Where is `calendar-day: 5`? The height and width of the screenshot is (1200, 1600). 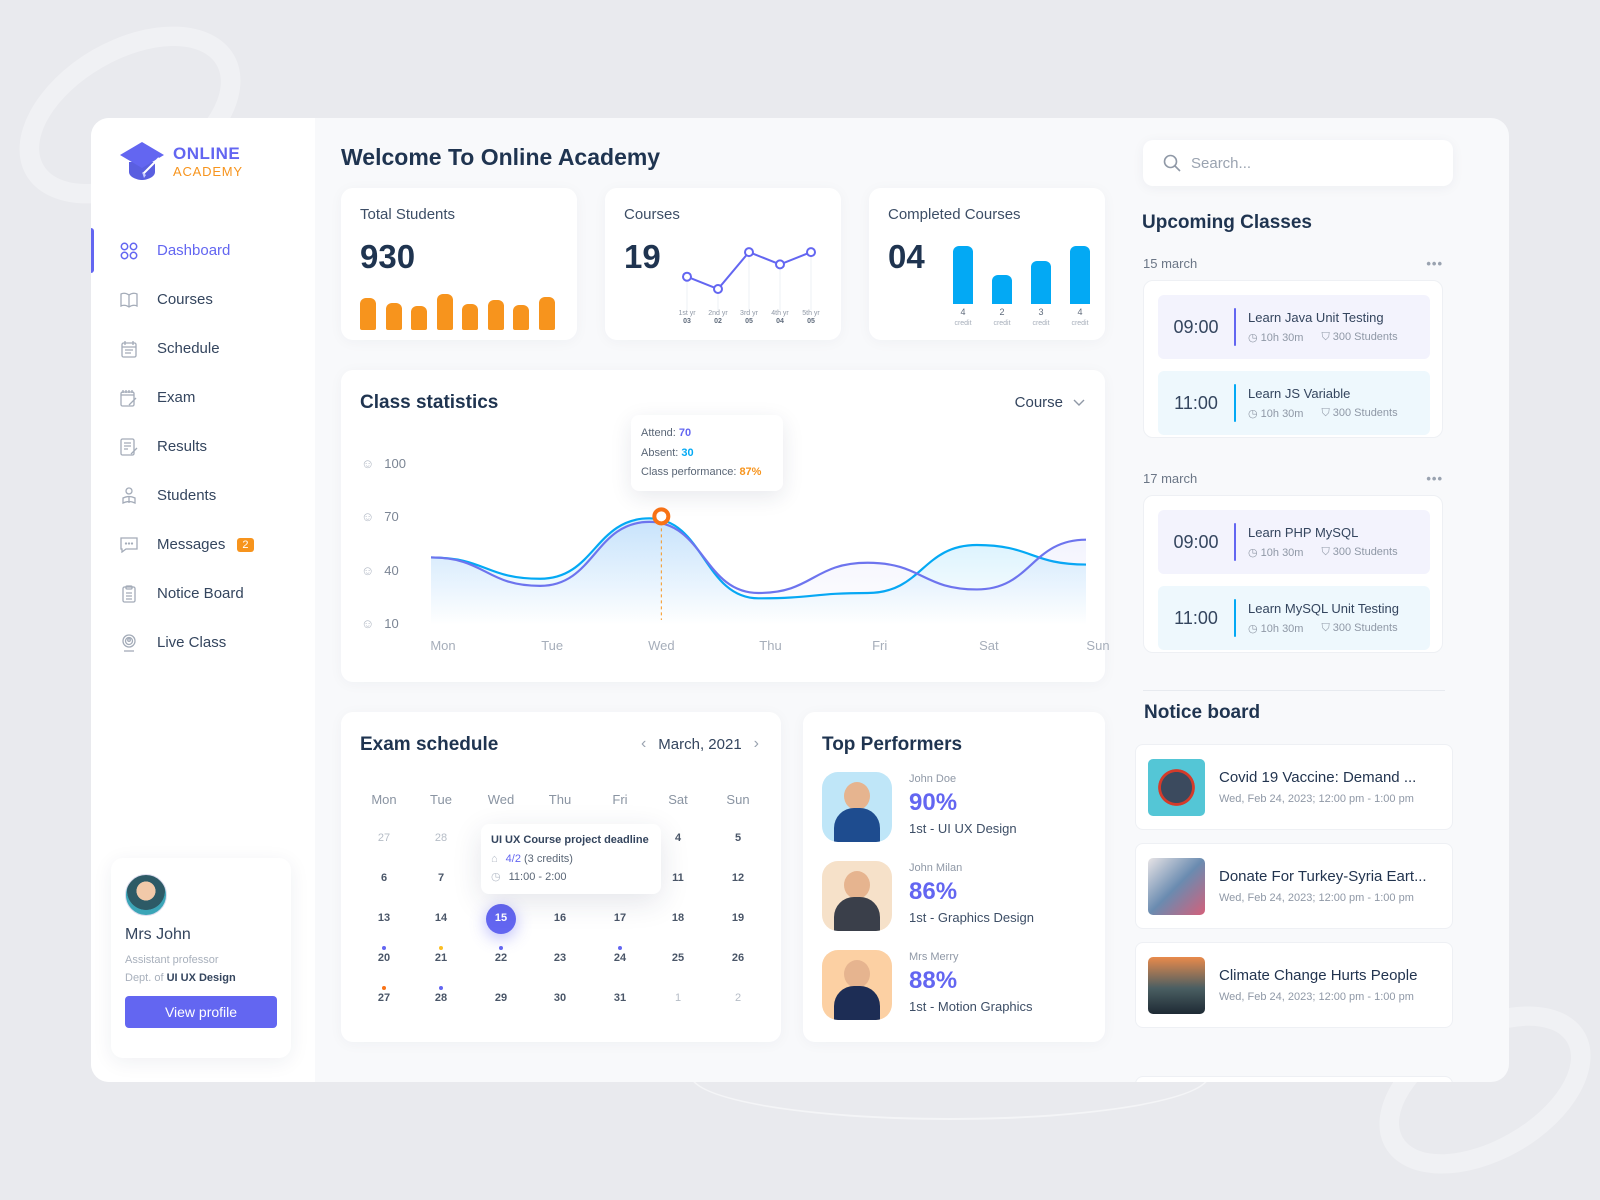
calendar-day: 5 is located at coordinates (738, 838).